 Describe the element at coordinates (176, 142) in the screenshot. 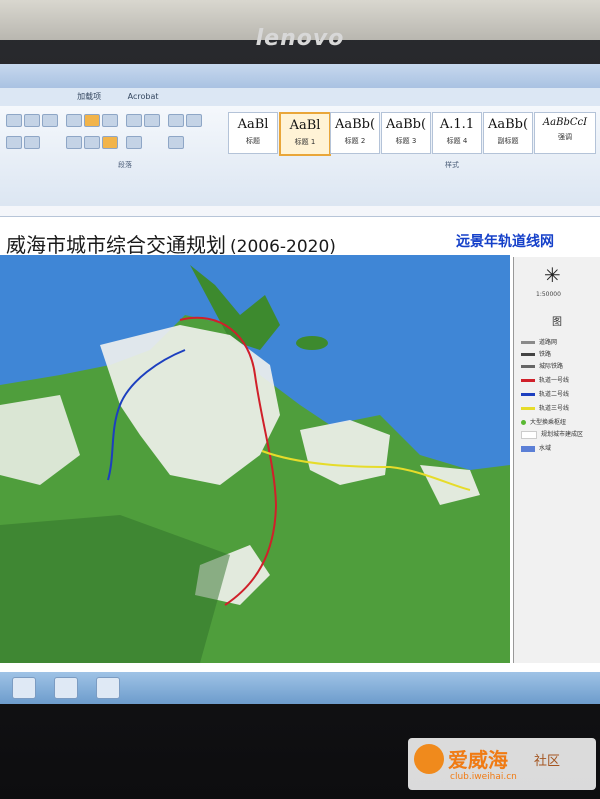

I see `fill-button` at that location.